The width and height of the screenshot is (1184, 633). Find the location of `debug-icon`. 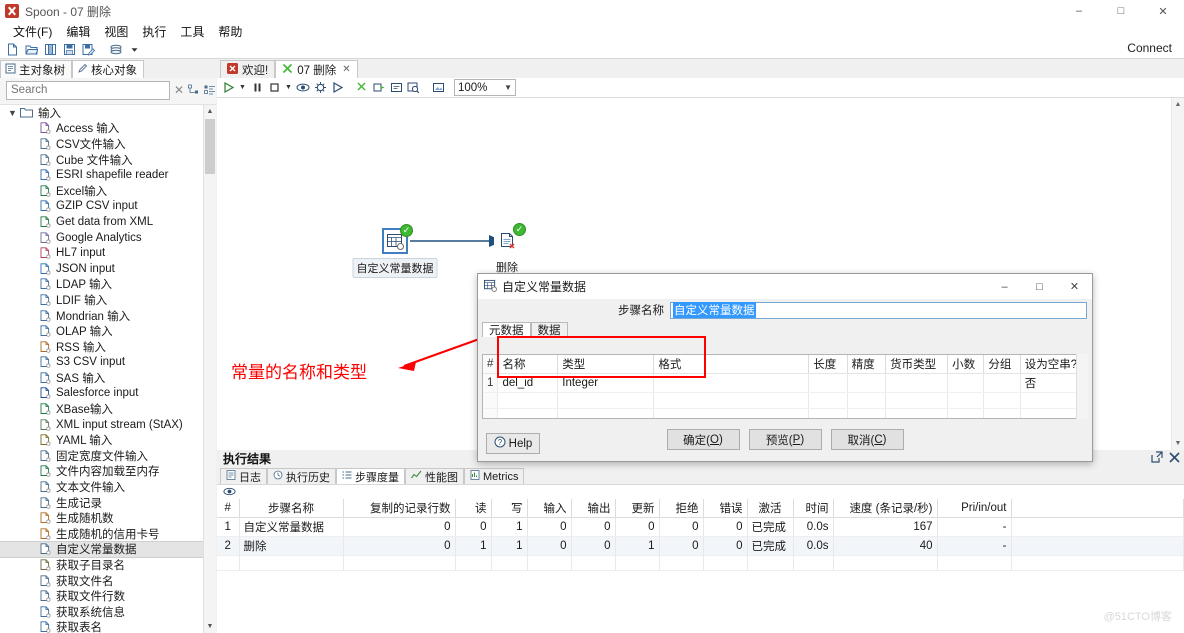

debug-icon is located at coordinates (320, 87).